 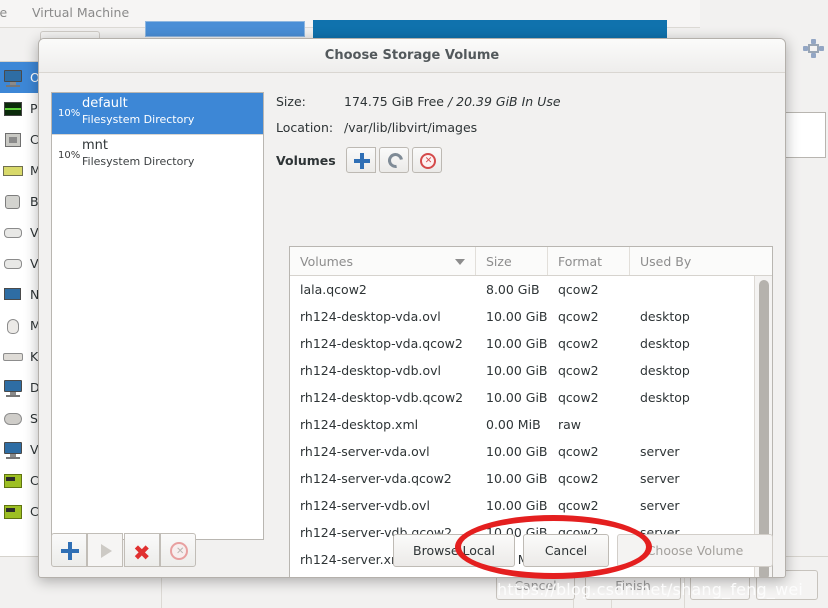 I want to click on size-value: 174.75 GiB Free / 20.39 GiB In Use, so click(x=452, y=101).